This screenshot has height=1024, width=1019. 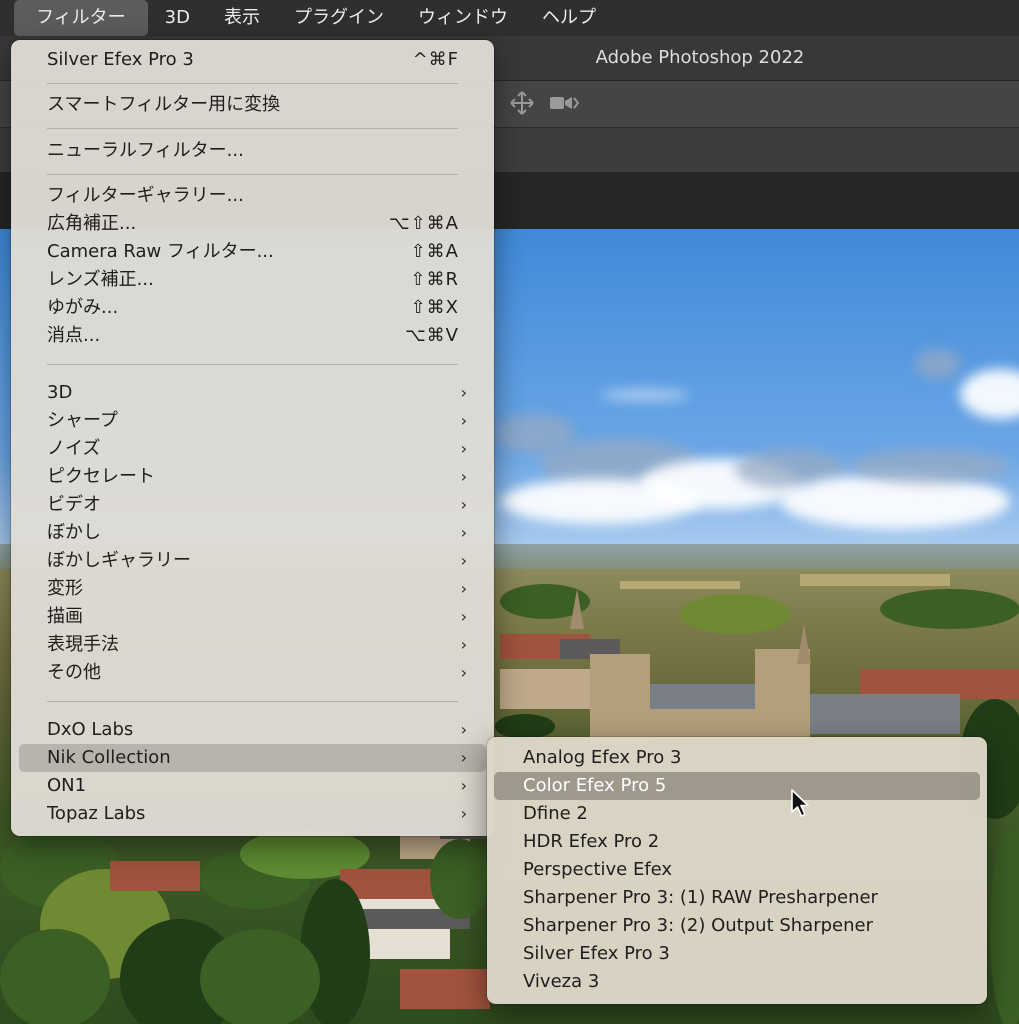 What do you see at coordinates (252, 758) in the screenshot?
I see `menu-item-nik-collection: Nik Collection ›` at bounding box center [252, 758].